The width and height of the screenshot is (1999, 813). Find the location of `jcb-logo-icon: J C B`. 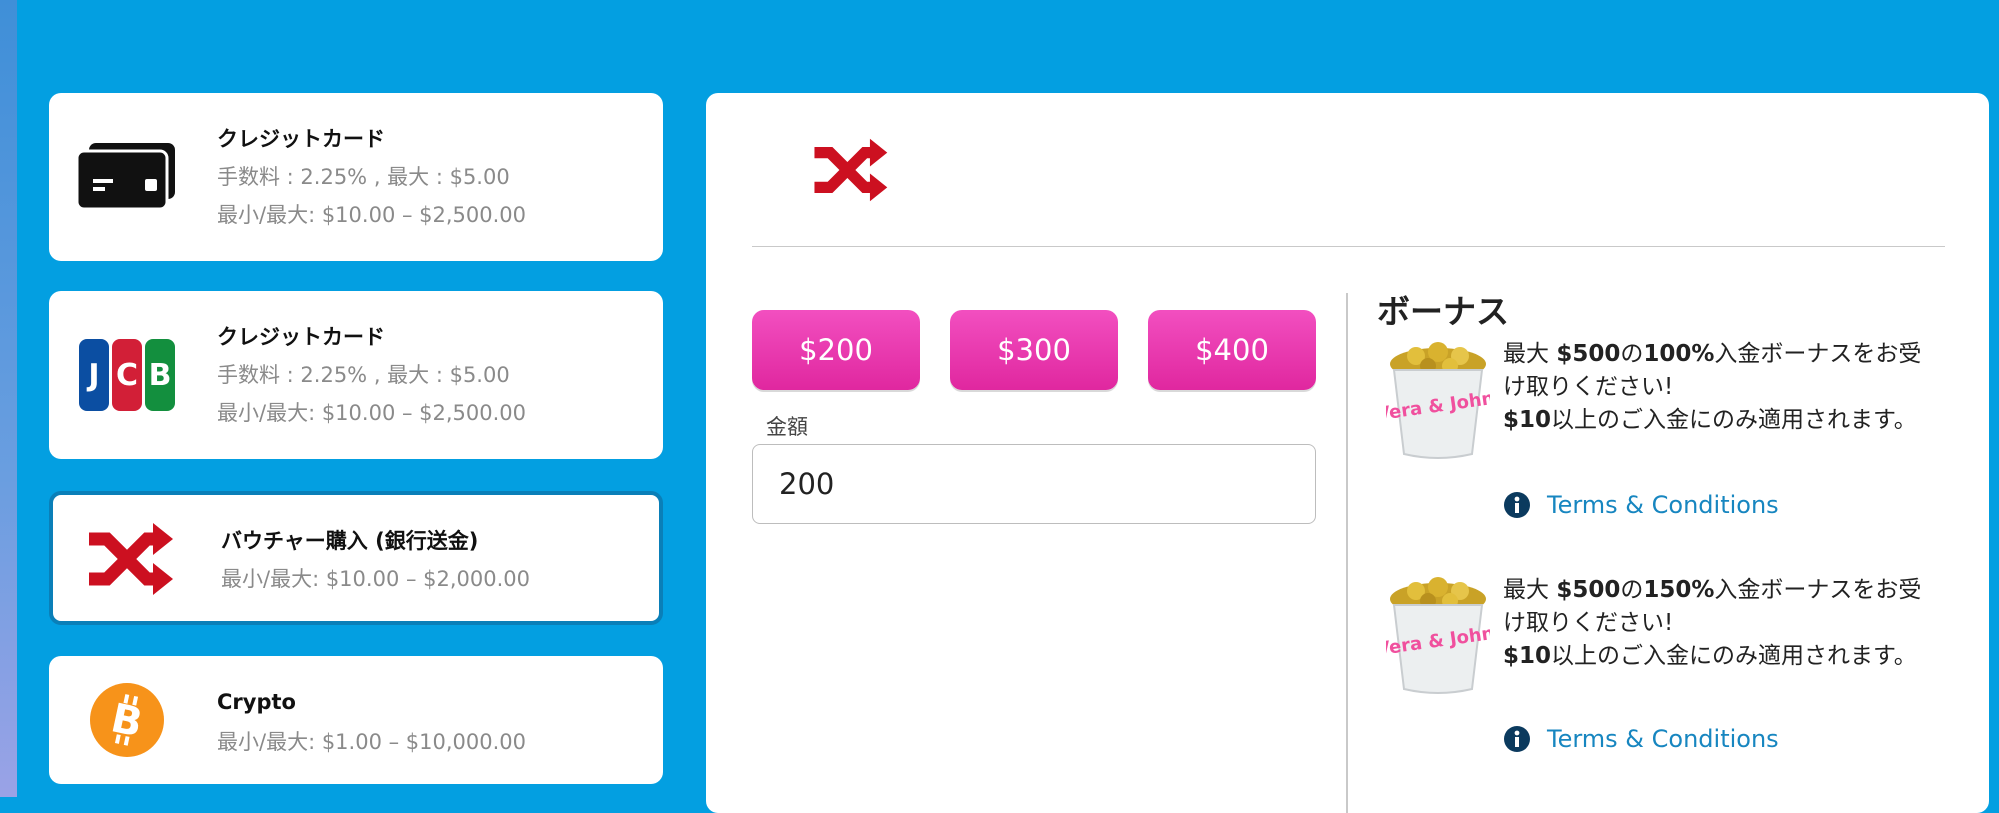

jcb-logo-icon: J C B is located at coordinates (127, 375).